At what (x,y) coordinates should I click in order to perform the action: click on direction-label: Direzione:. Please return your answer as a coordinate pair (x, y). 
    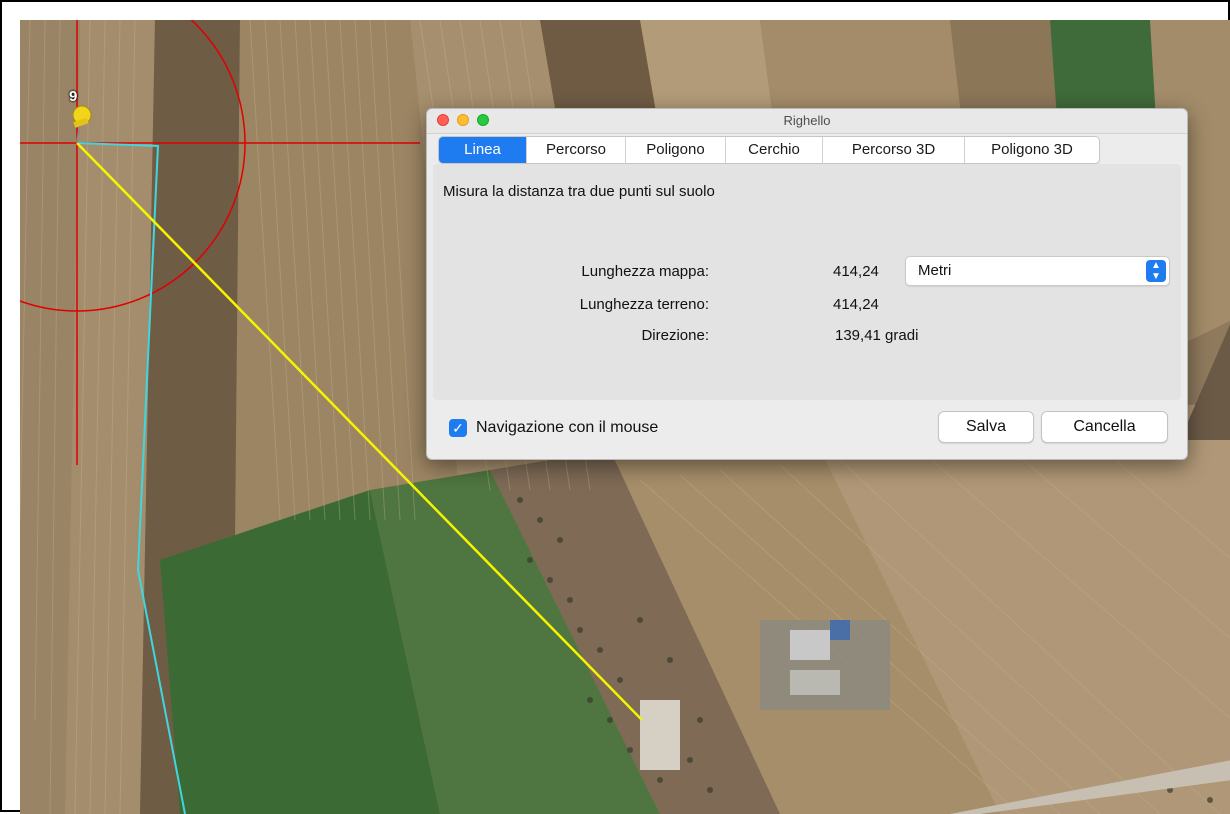
    Looking at the image, I should click on (675, 335).